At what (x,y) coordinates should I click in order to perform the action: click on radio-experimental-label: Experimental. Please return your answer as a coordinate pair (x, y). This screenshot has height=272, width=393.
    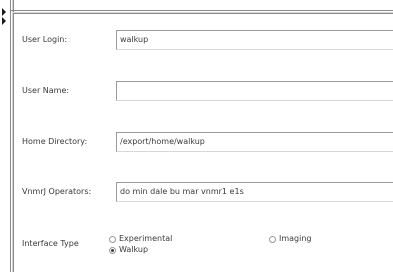
    Looking at the image, I should click on (146, 238).